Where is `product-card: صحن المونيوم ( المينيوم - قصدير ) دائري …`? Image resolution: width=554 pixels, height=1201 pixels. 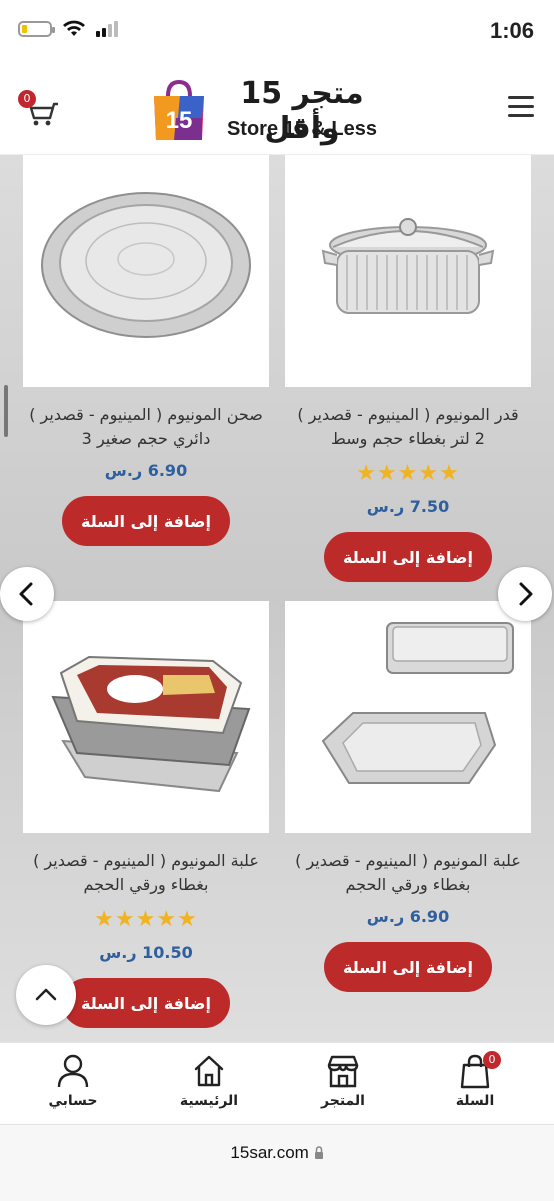 product-card: صحن المونيوم ( المينيوم - قصدير ) دائري … is located at coordinates (146, 350).